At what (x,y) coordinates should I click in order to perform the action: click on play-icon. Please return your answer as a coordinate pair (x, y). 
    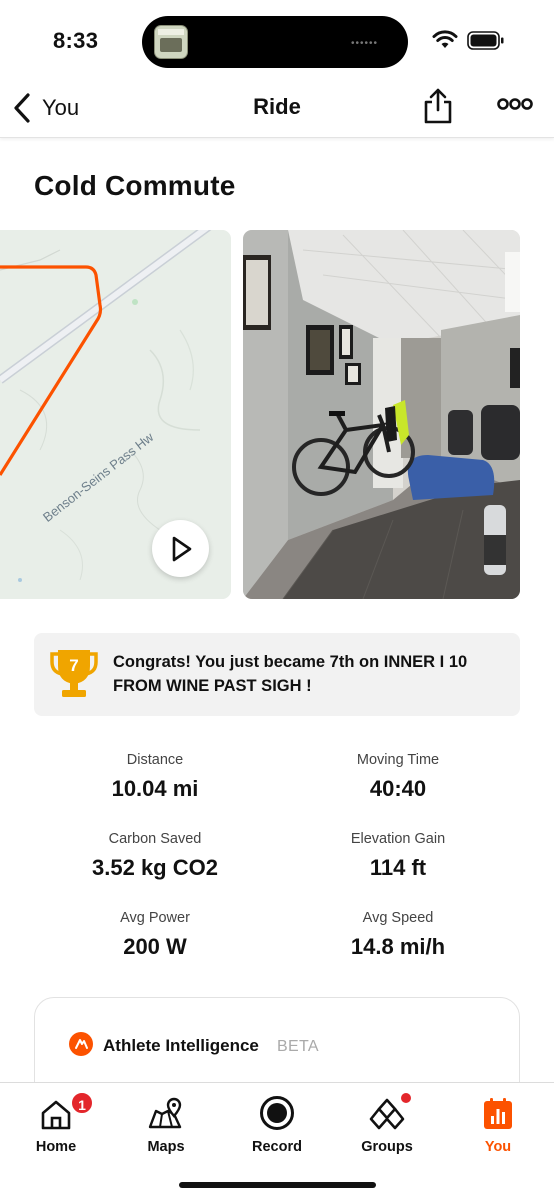
    Looking at the image, I should click on (181, 548).